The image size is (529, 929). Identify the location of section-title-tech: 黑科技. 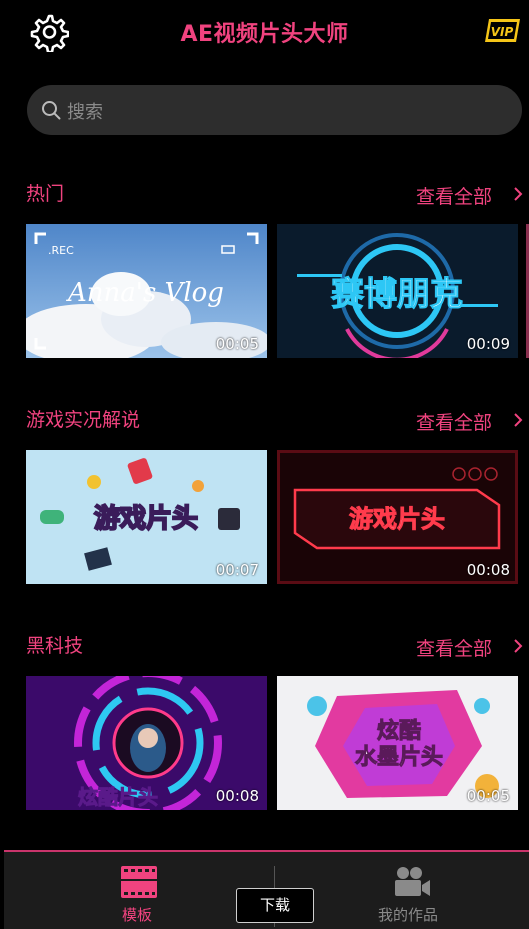
(55, 646).